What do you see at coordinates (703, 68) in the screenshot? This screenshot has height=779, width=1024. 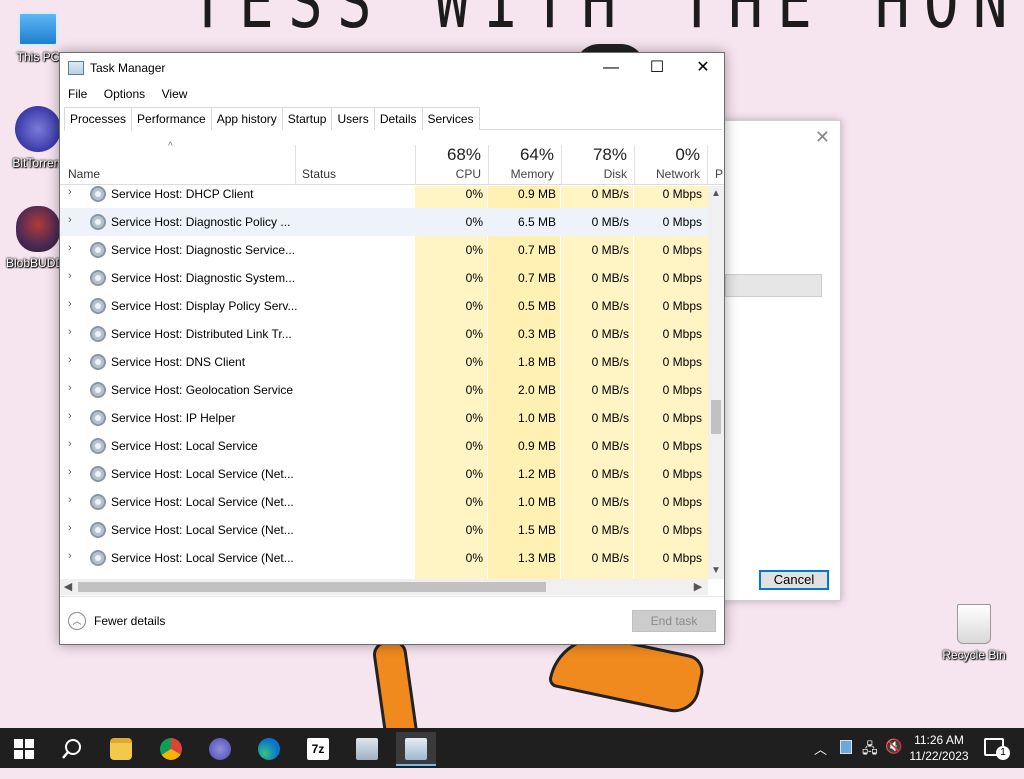 I see `close-button: ✕` at bounding box center [703, 68].